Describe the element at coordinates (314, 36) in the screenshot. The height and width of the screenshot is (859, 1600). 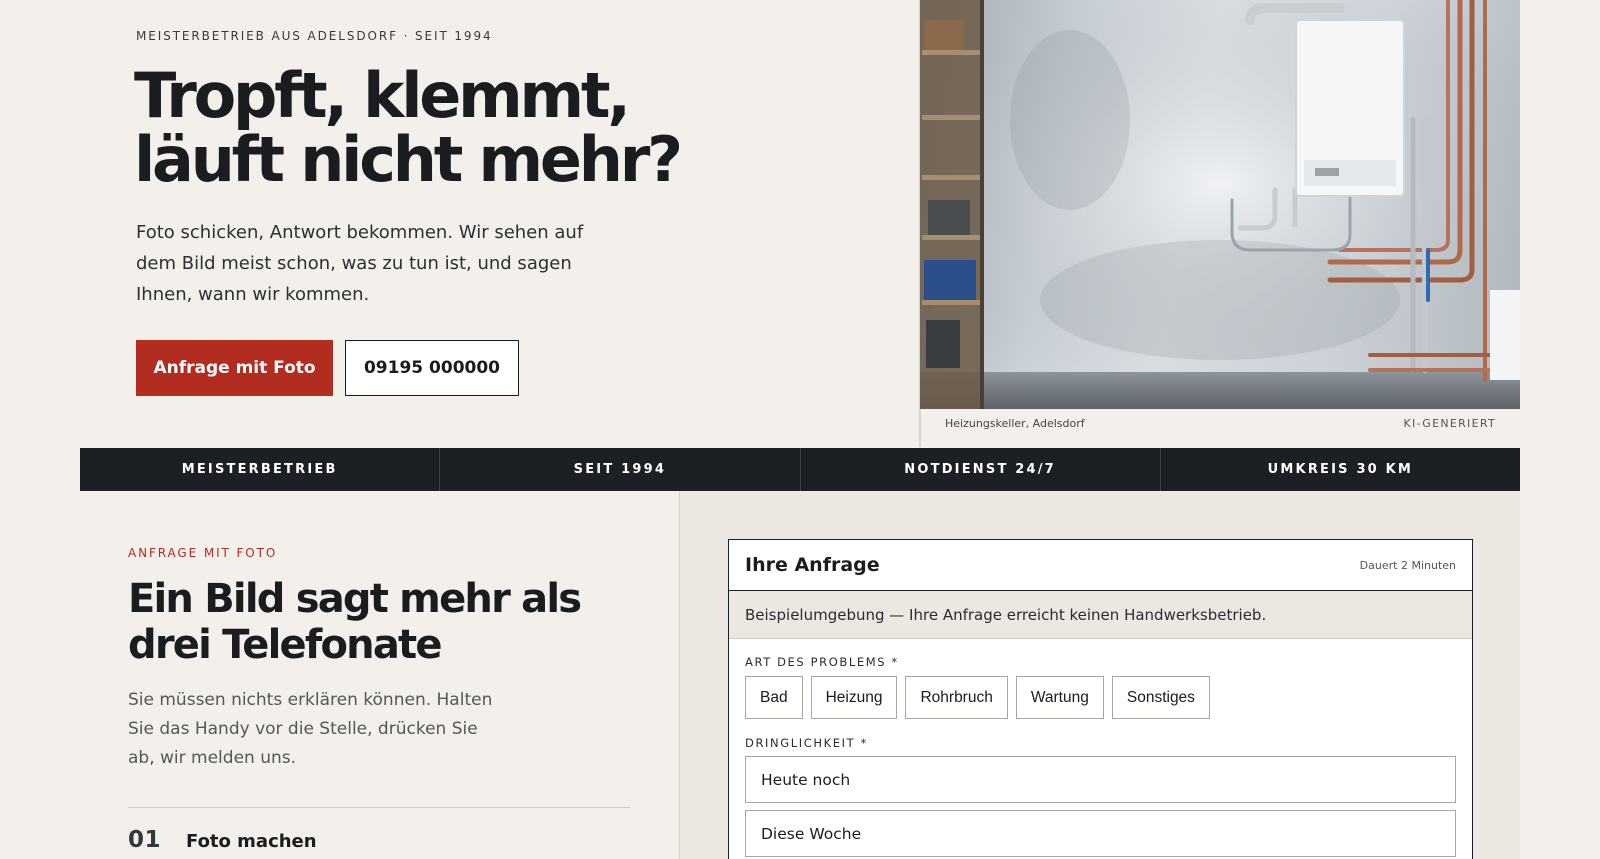
I see `hero-eyebrow: MEISTERBETRIEB AUS ADELSDORF · SEIT 1994` at that location.